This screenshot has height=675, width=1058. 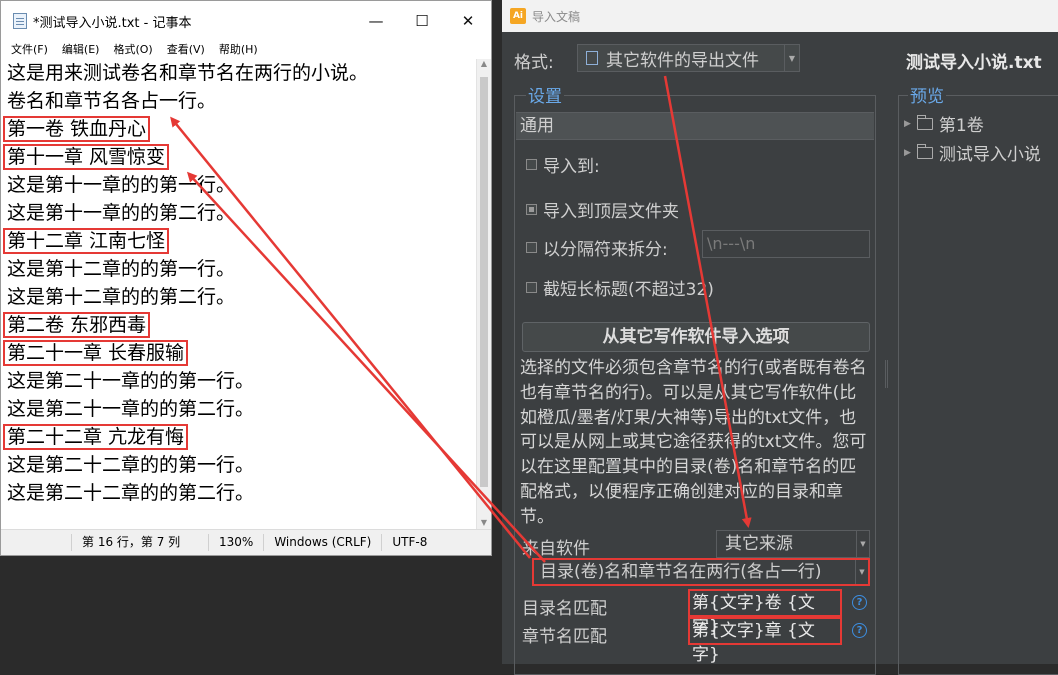 I want to click on tree-item-label: 测试导入小说, so click(x=989, y=155).